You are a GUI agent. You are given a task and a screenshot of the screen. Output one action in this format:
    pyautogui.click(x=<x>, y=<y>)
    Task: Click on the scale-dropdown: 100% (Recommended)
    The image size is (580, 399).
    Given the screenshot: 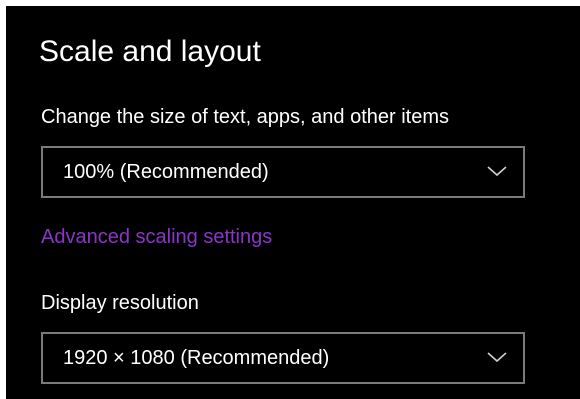 What is the action you would take?
    pyautogui.click(x=283, y=172)
    